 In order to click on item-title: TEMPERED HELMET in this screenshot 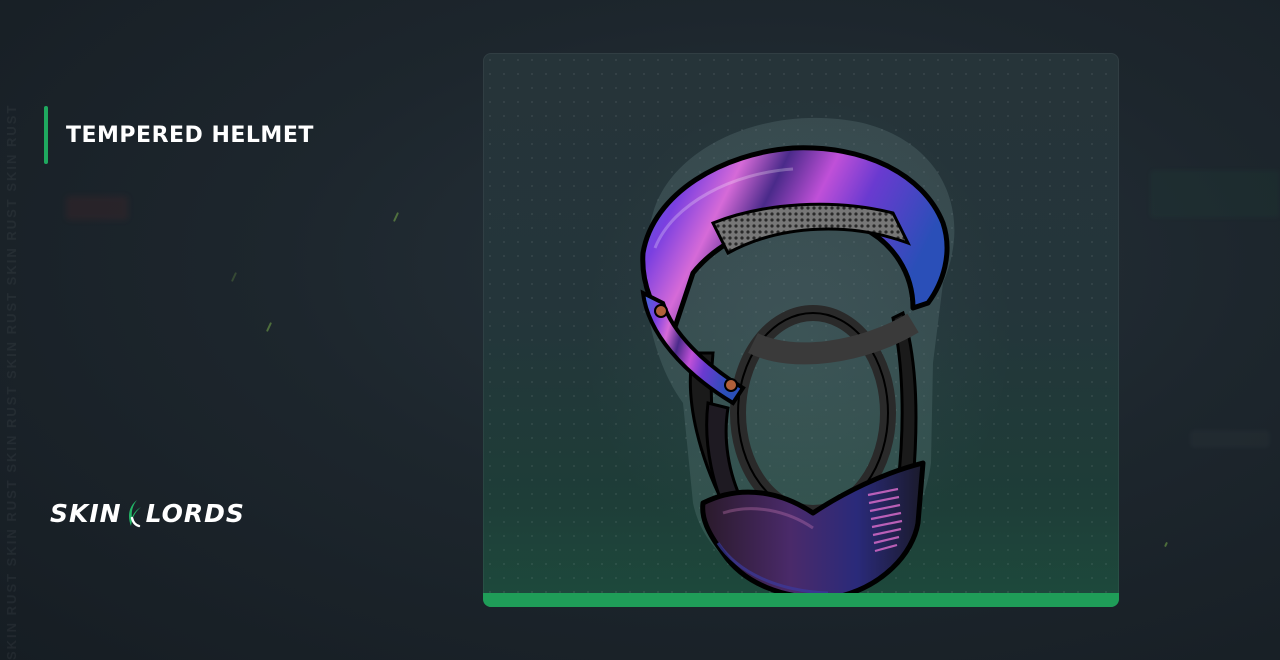, I will do `click(190, 135)`.